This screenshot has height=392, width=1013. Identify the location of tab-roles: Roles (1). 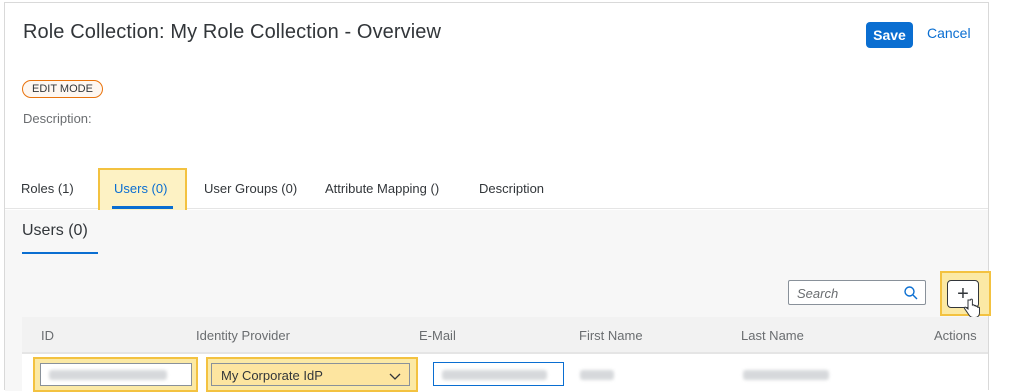
(47, 188).